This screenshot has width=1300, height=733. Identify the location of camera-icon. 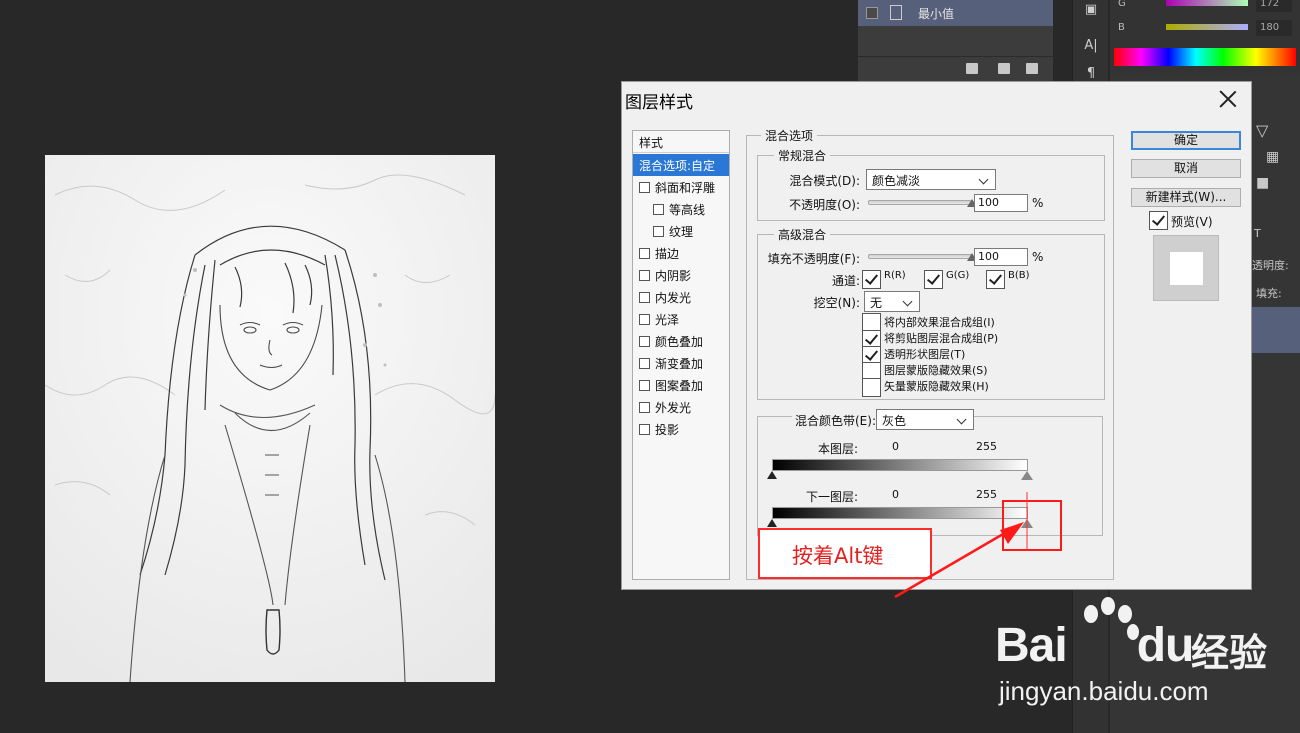
(1004, 68).